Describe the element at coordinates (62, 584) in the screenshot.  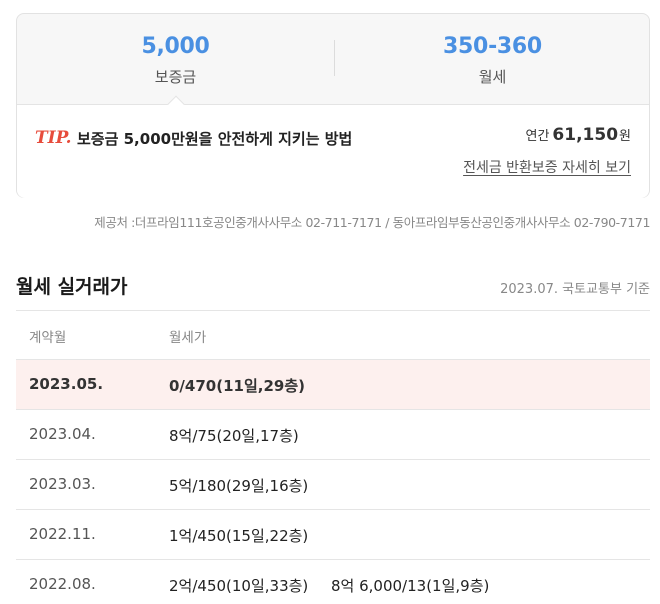
I see `row-date: 2022.08.` at that location.